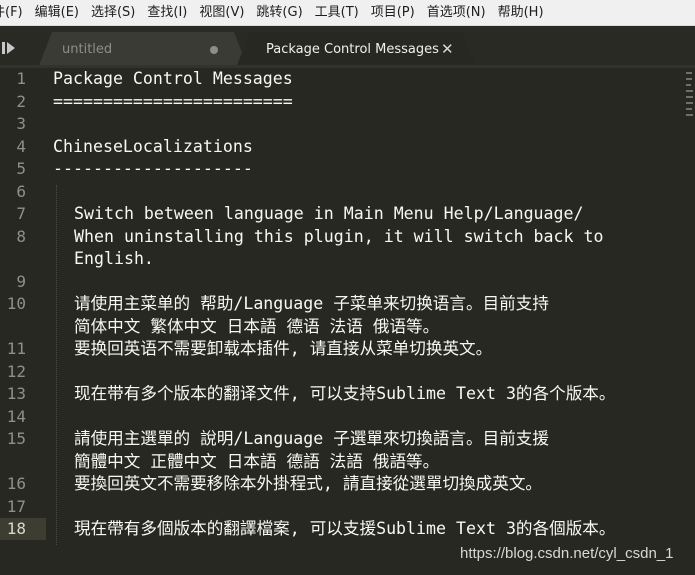 Image resolution: width=695 pixels, height=575 pixels. What do you see at coordinates (114, 258) in the screenshot?
I see `code-line-wrapped: English.` at bounding box center [114, 258].